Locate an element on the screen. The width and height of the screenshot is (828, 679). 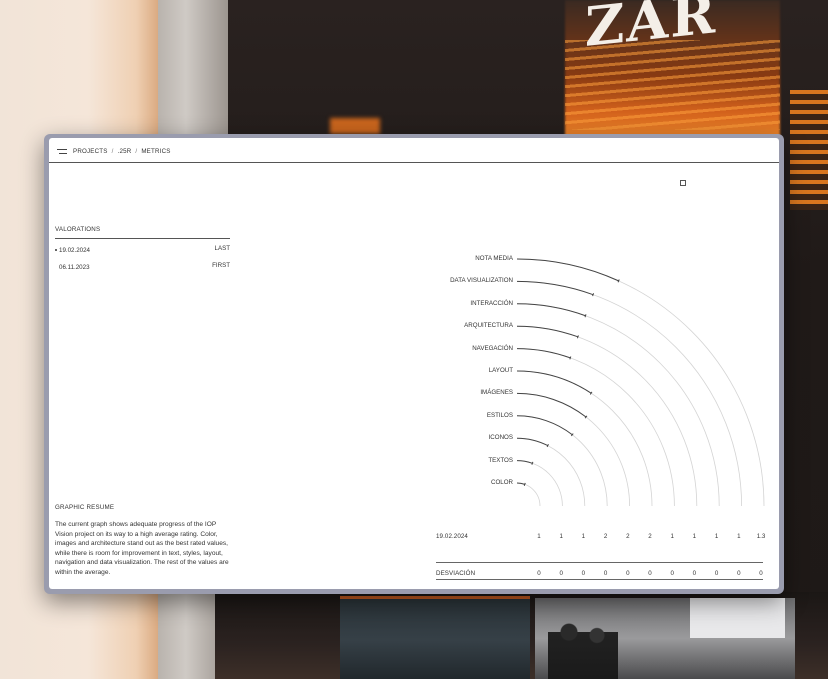
category-label: INTERACCIÓN is located at coordinates (491, 303).